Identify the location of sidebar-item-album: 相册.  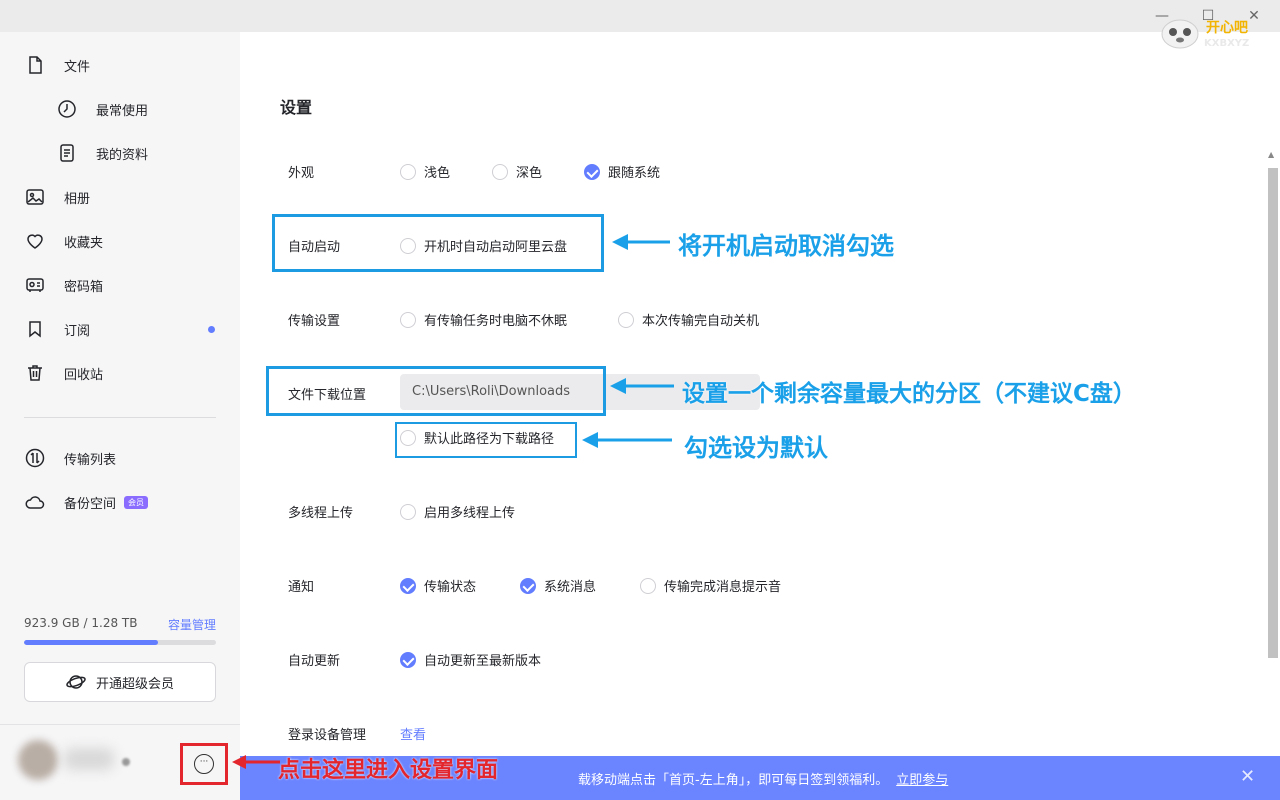
(57, 197).